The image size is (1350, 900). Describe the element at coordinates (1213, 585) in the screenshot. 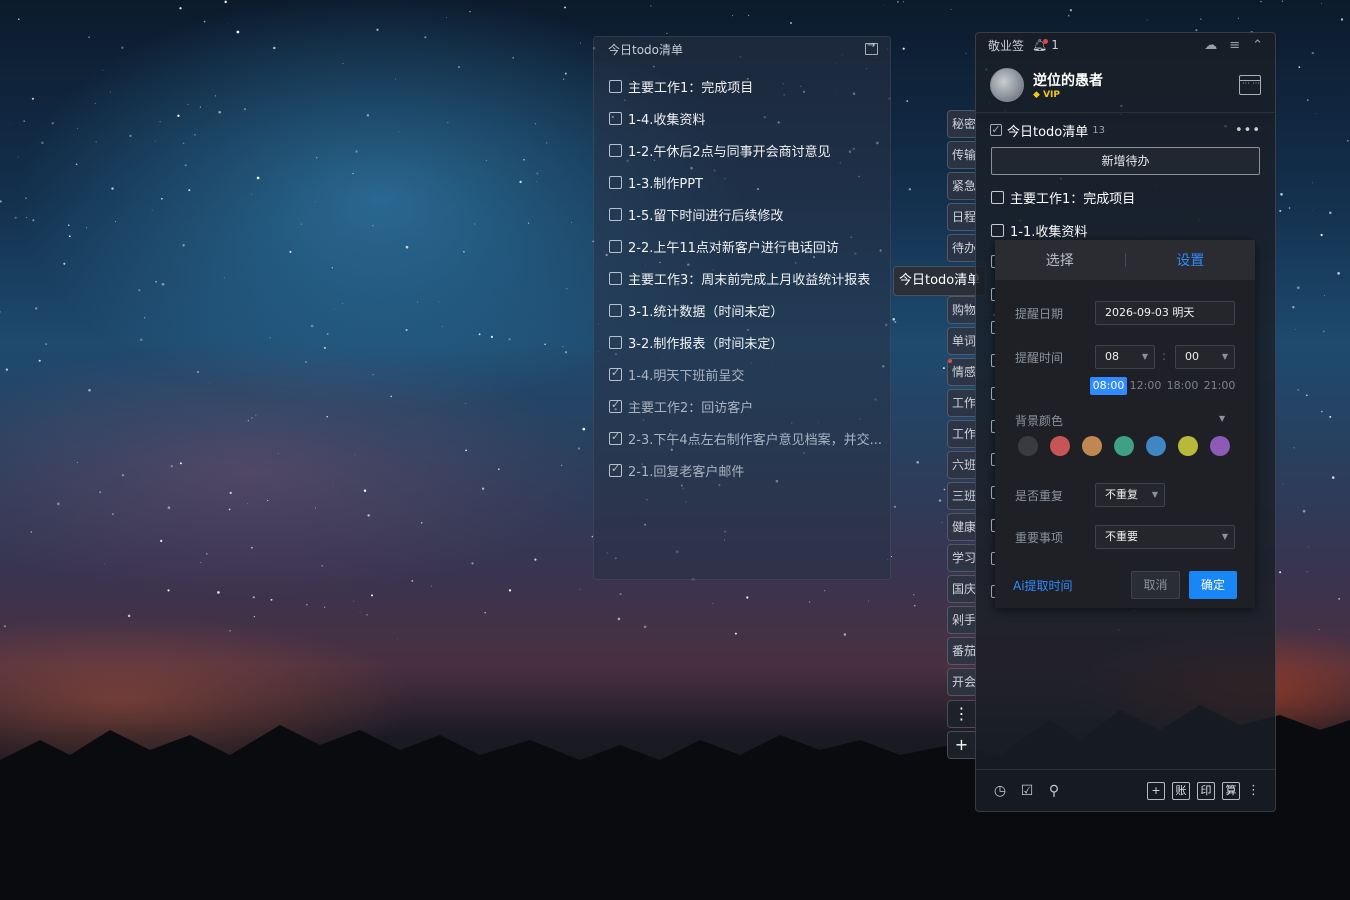

I see `confirm-button: 确定` at that location.